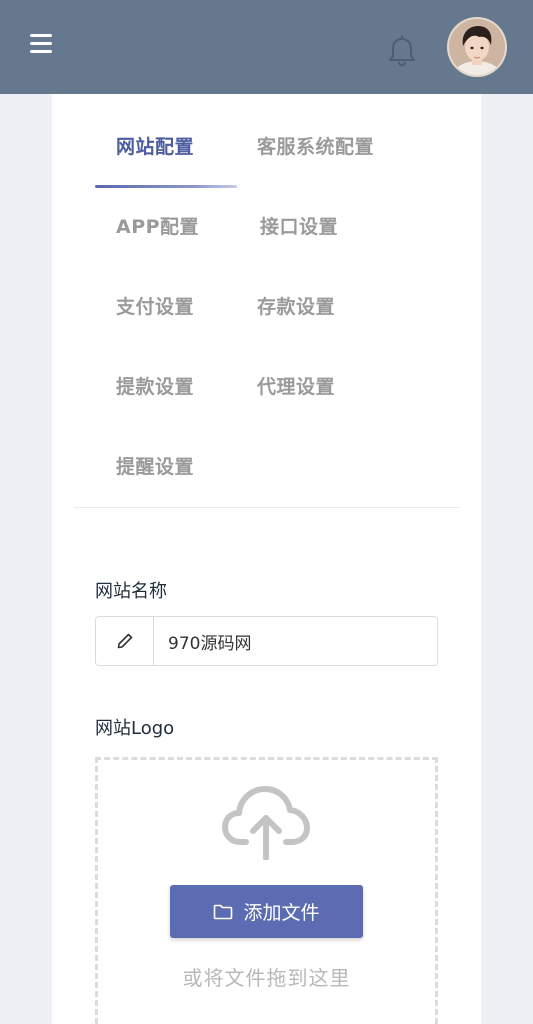  I want to click on bell-icon, so click(402, 51).